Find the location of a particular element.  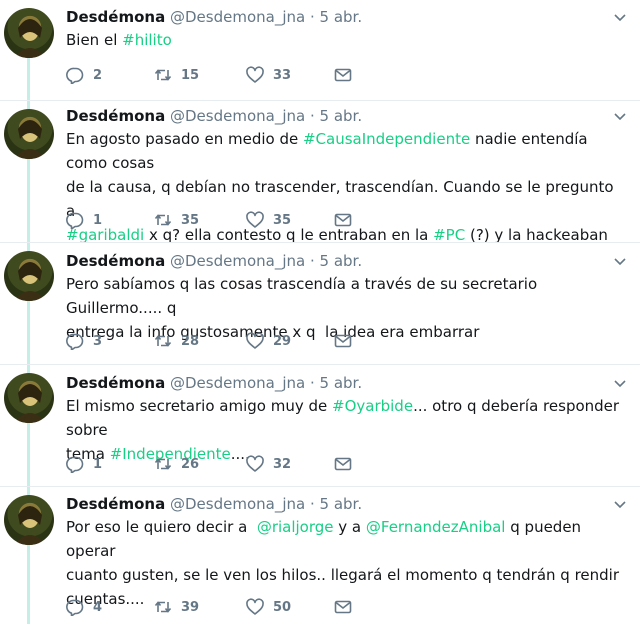

retweet-count: 26 is located at coordinates (190, 464).